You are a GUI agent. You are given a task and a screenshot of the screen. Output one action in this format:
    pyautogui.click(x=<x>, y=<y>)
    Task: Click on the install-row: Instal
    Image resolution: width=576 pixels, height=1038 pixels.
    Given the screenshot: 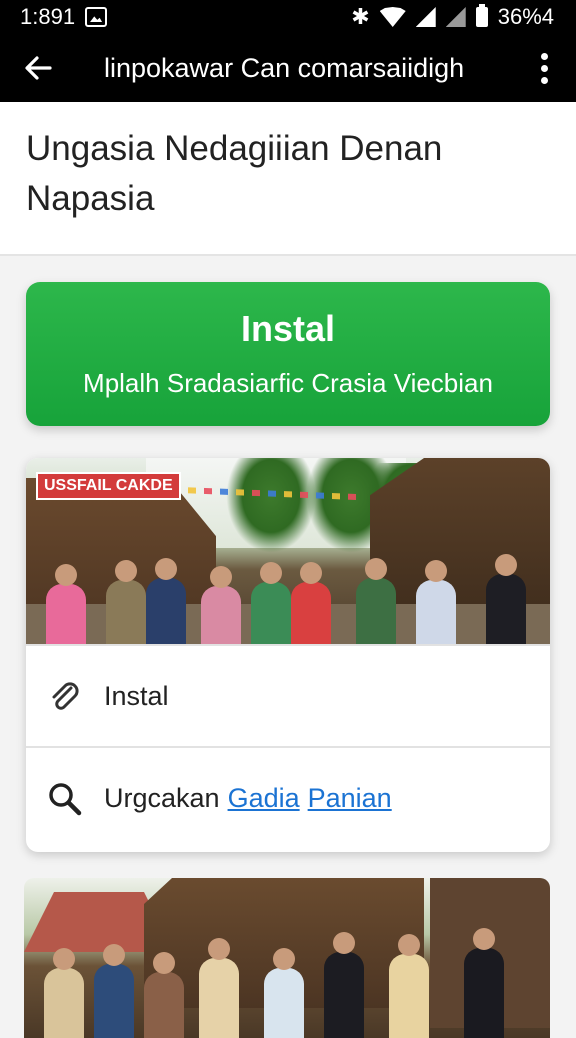 What is the action you would take?
    pyautogui.click(x=288, y=695)
    